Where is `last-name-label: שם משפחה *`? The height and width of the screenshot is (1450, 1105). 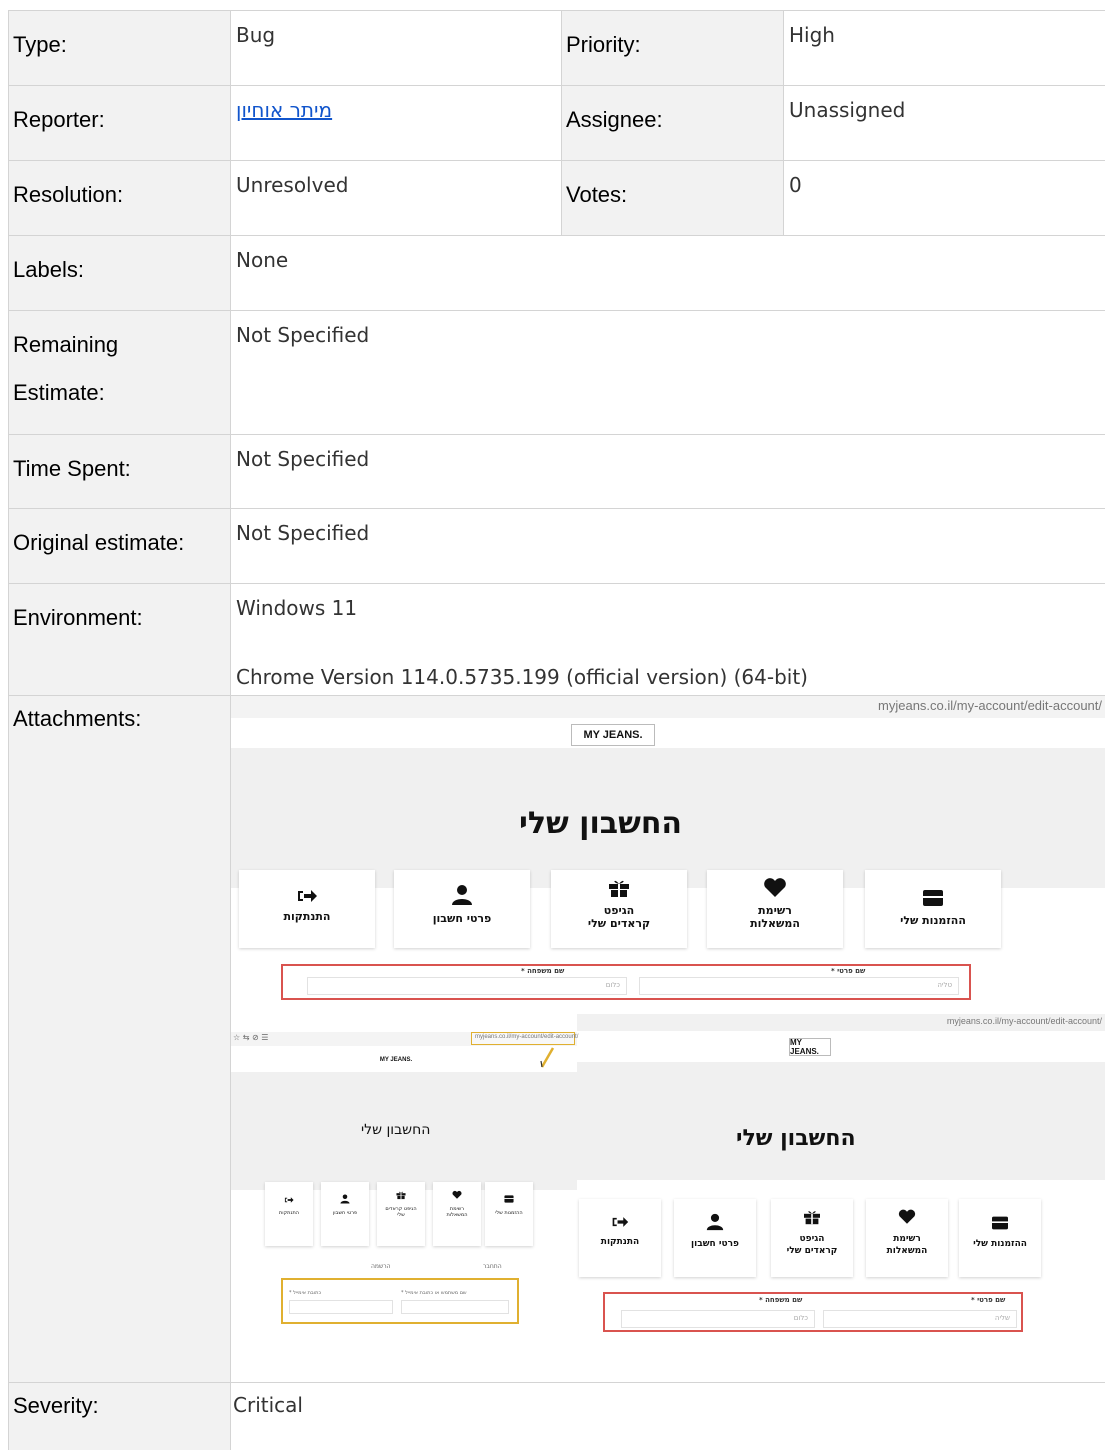 last-name-label: שם משפחה * is located at coordinates (543, 971).